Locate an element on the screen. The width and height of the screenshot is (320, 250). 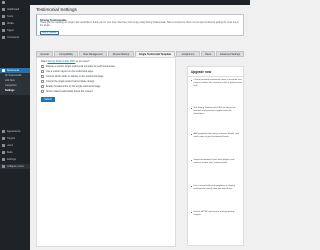
tab-assignment: Assignment is located at coordinates (188, 54).